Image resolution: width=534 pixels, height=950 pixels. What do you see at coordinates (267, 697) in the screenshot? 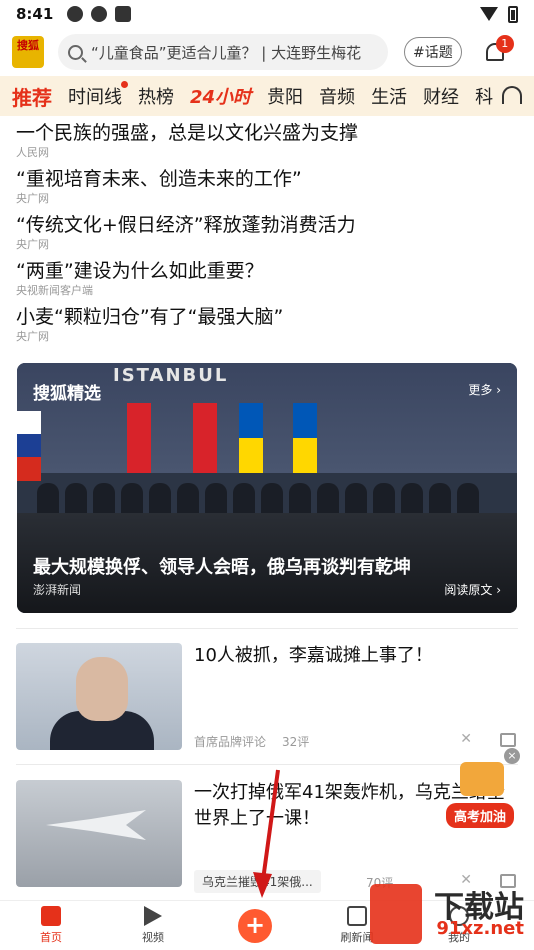
I see `news-item: 10人被抓，李嘉诚摊上事了！ 首席品牌评论 32评 ✕` at bounding box center [267, 697].